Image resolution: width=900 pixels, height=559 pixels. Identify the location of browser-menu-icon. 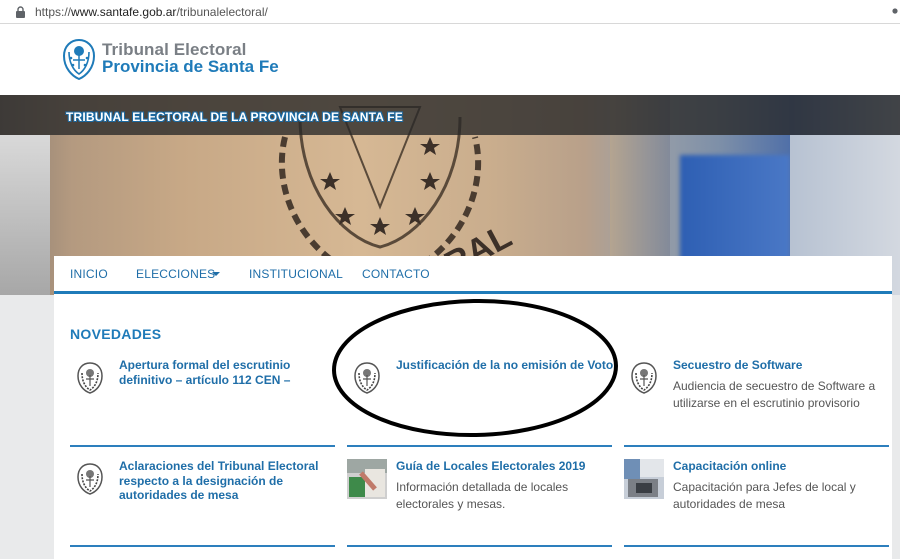
(895, 11).